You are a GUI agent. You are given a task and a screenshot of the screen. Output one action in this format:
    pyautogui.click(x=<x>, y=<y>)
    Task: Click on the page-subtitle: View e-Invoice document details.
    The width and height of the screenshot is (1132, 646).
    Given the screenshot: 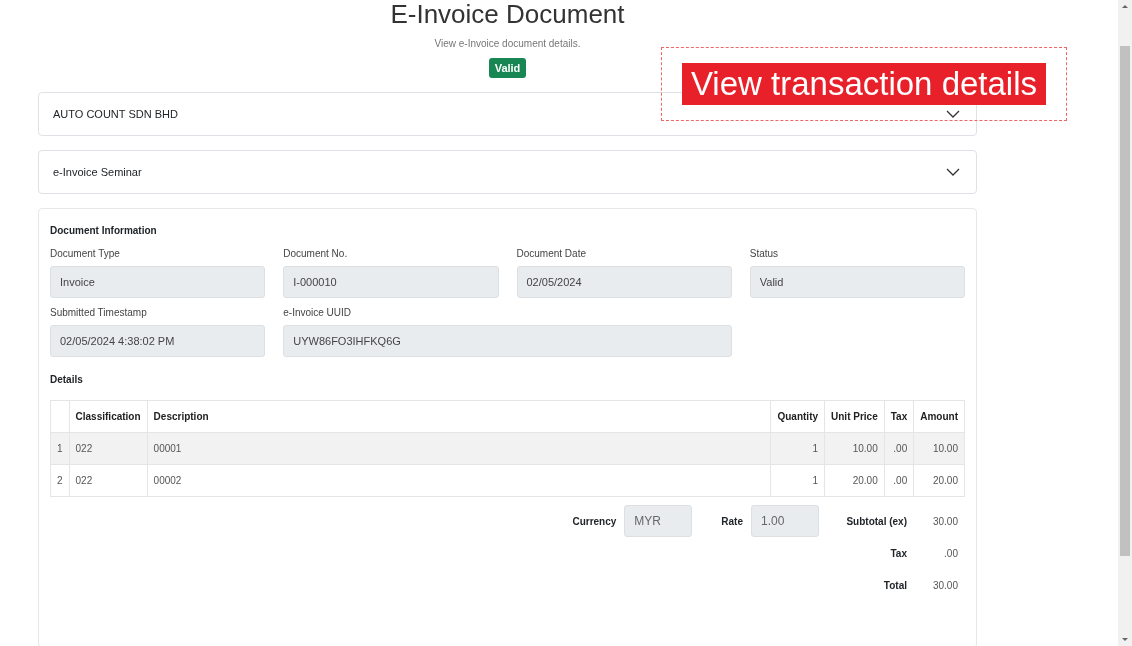 What is the action you would take?
    pyautogui.click(x=507, y=43)
    